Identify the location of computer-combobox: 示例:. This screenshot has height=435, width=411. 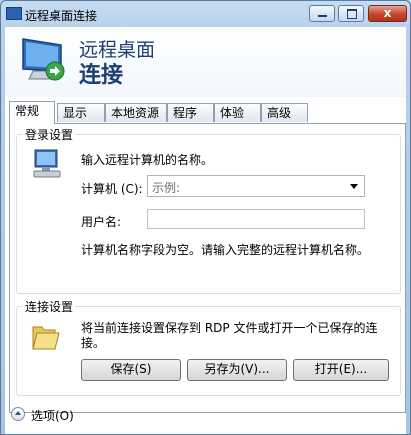
(256, 186).